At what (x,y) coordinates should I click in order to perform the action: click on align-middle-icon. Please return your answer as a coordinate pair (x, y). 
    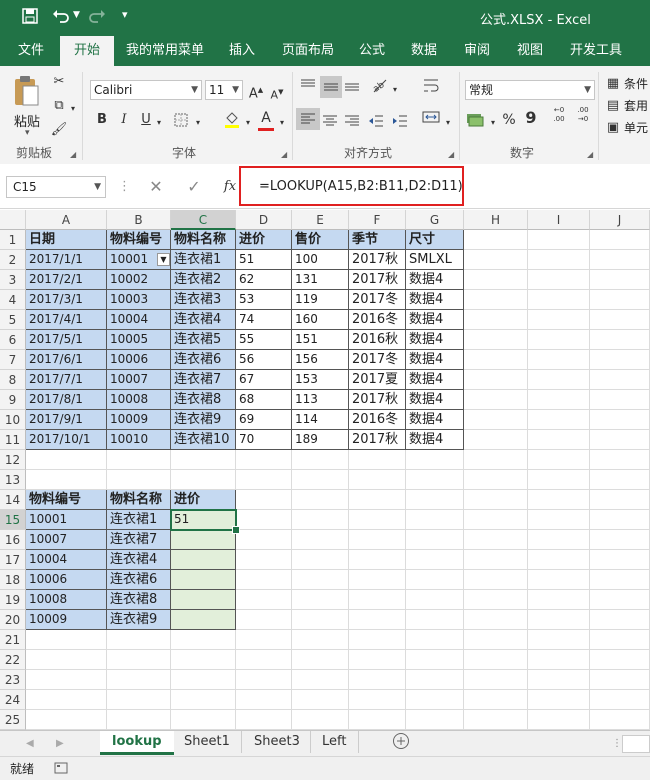
    Looking at the image, I should click on (331, 87).